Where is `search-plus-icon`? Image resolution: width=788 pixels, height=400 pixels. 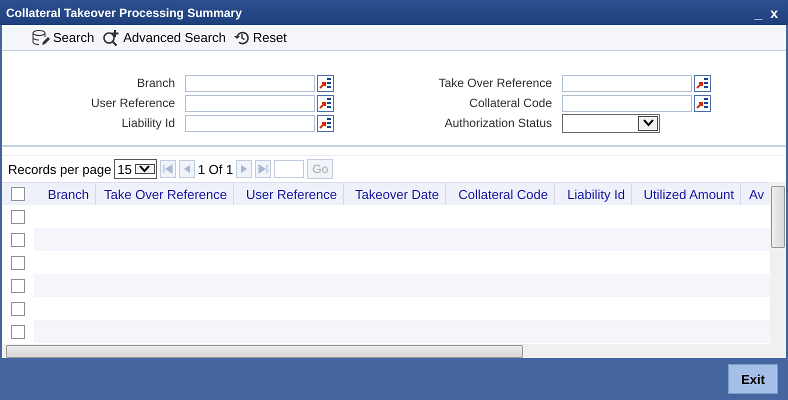
search-plus-icon is located at coordinates (111, 37).